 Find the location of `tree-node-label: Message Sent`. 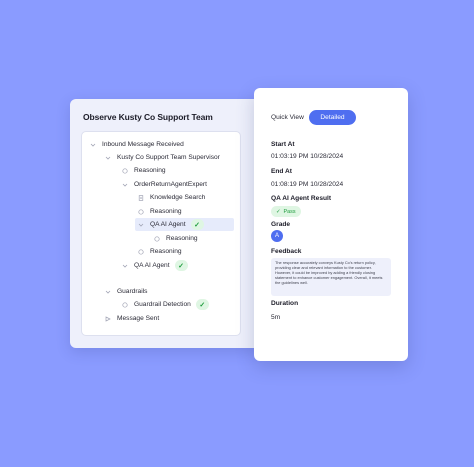

tree-node-label: Message Sent is located at coordinates (138, 318).